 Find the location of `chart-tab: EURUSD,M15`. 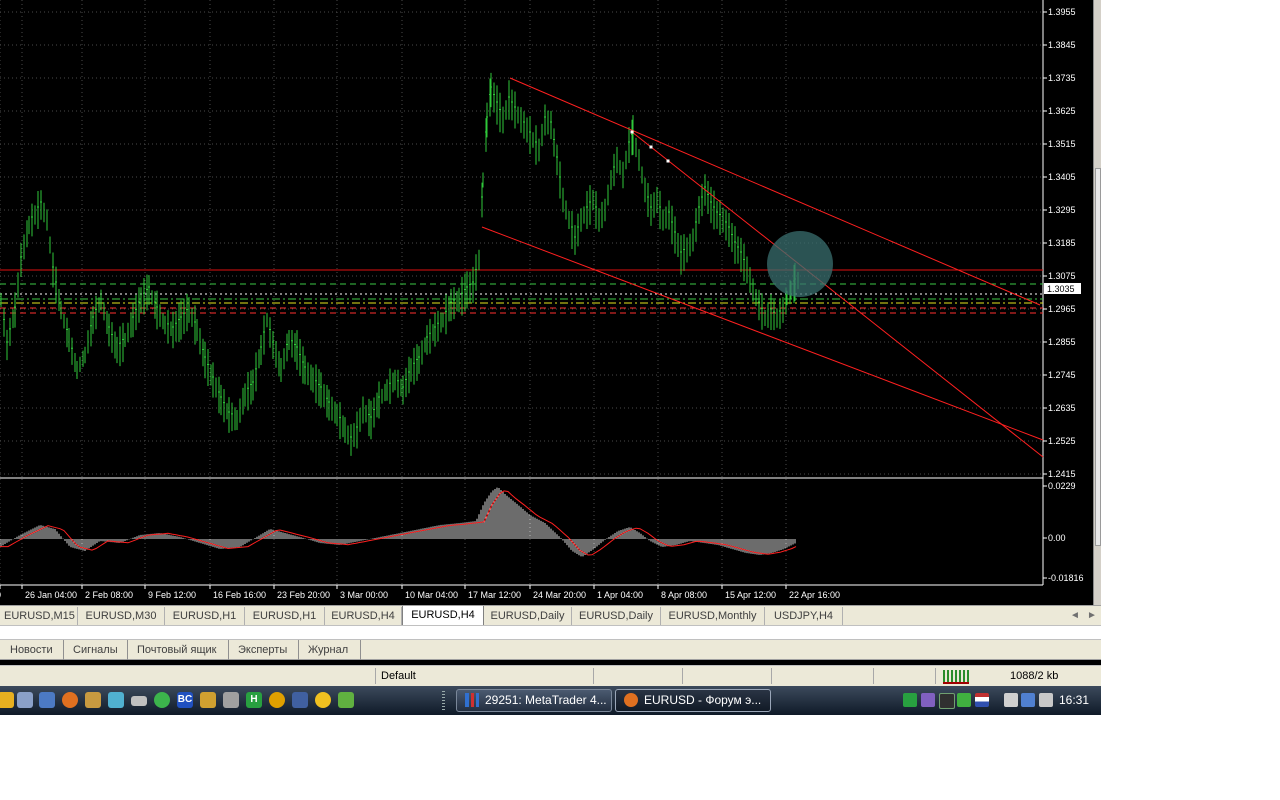

chart-tab: EURUSD,M15 is located at coordinates (39, 616).